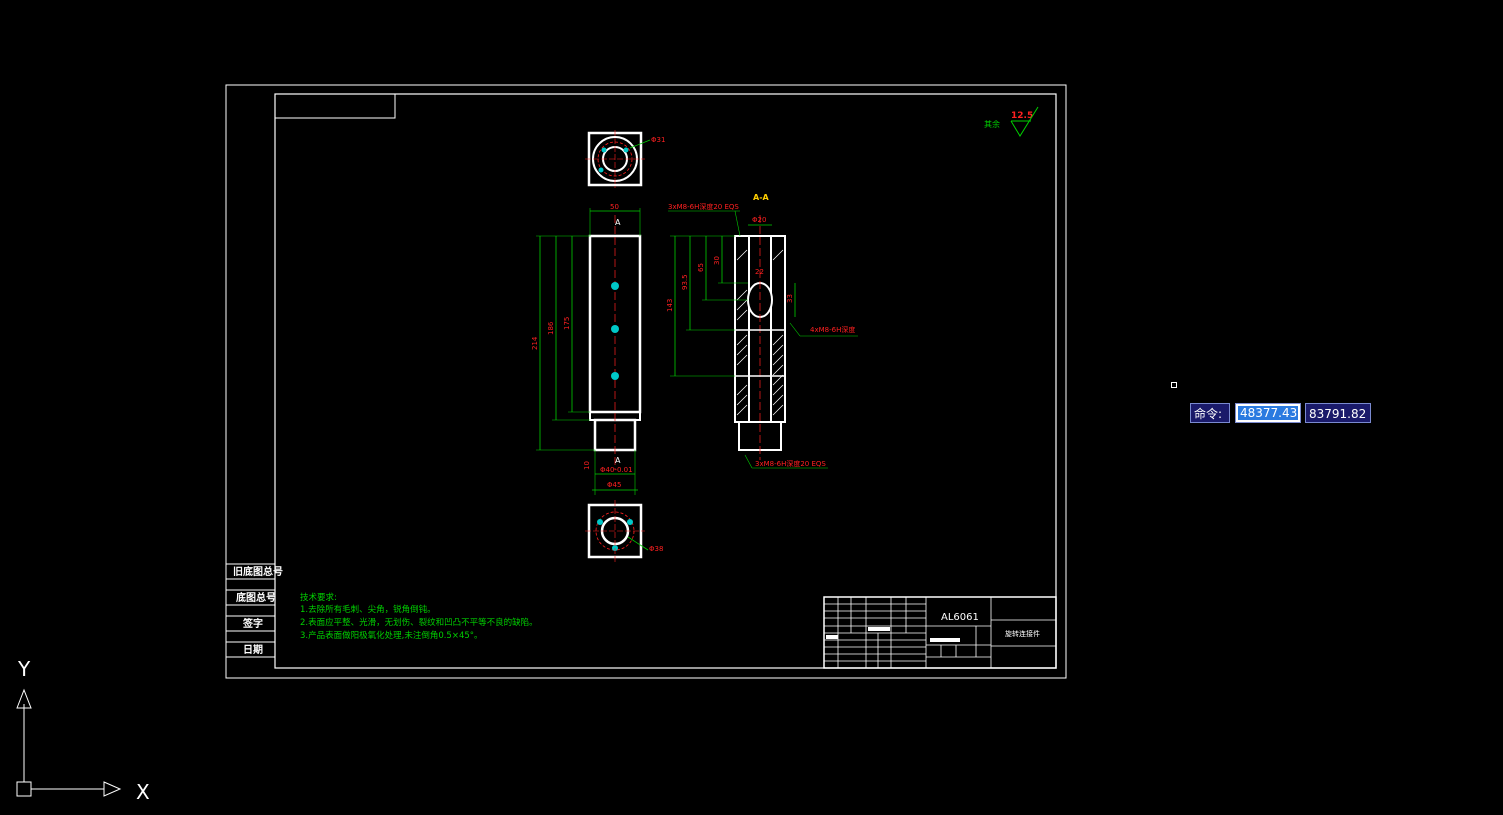 The height and width of the screenshot is (815, 1503). Describe the element at coordinates (717, 260) in the screenshot. I see `svg-text: 30` at that location.